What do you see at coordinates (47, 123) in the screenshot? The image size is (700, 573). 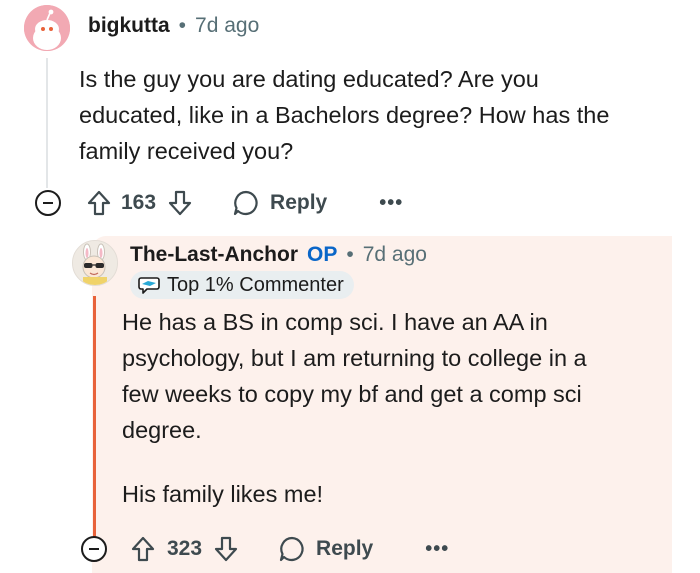 I see `thread-line` at bounding box center [47, 123].